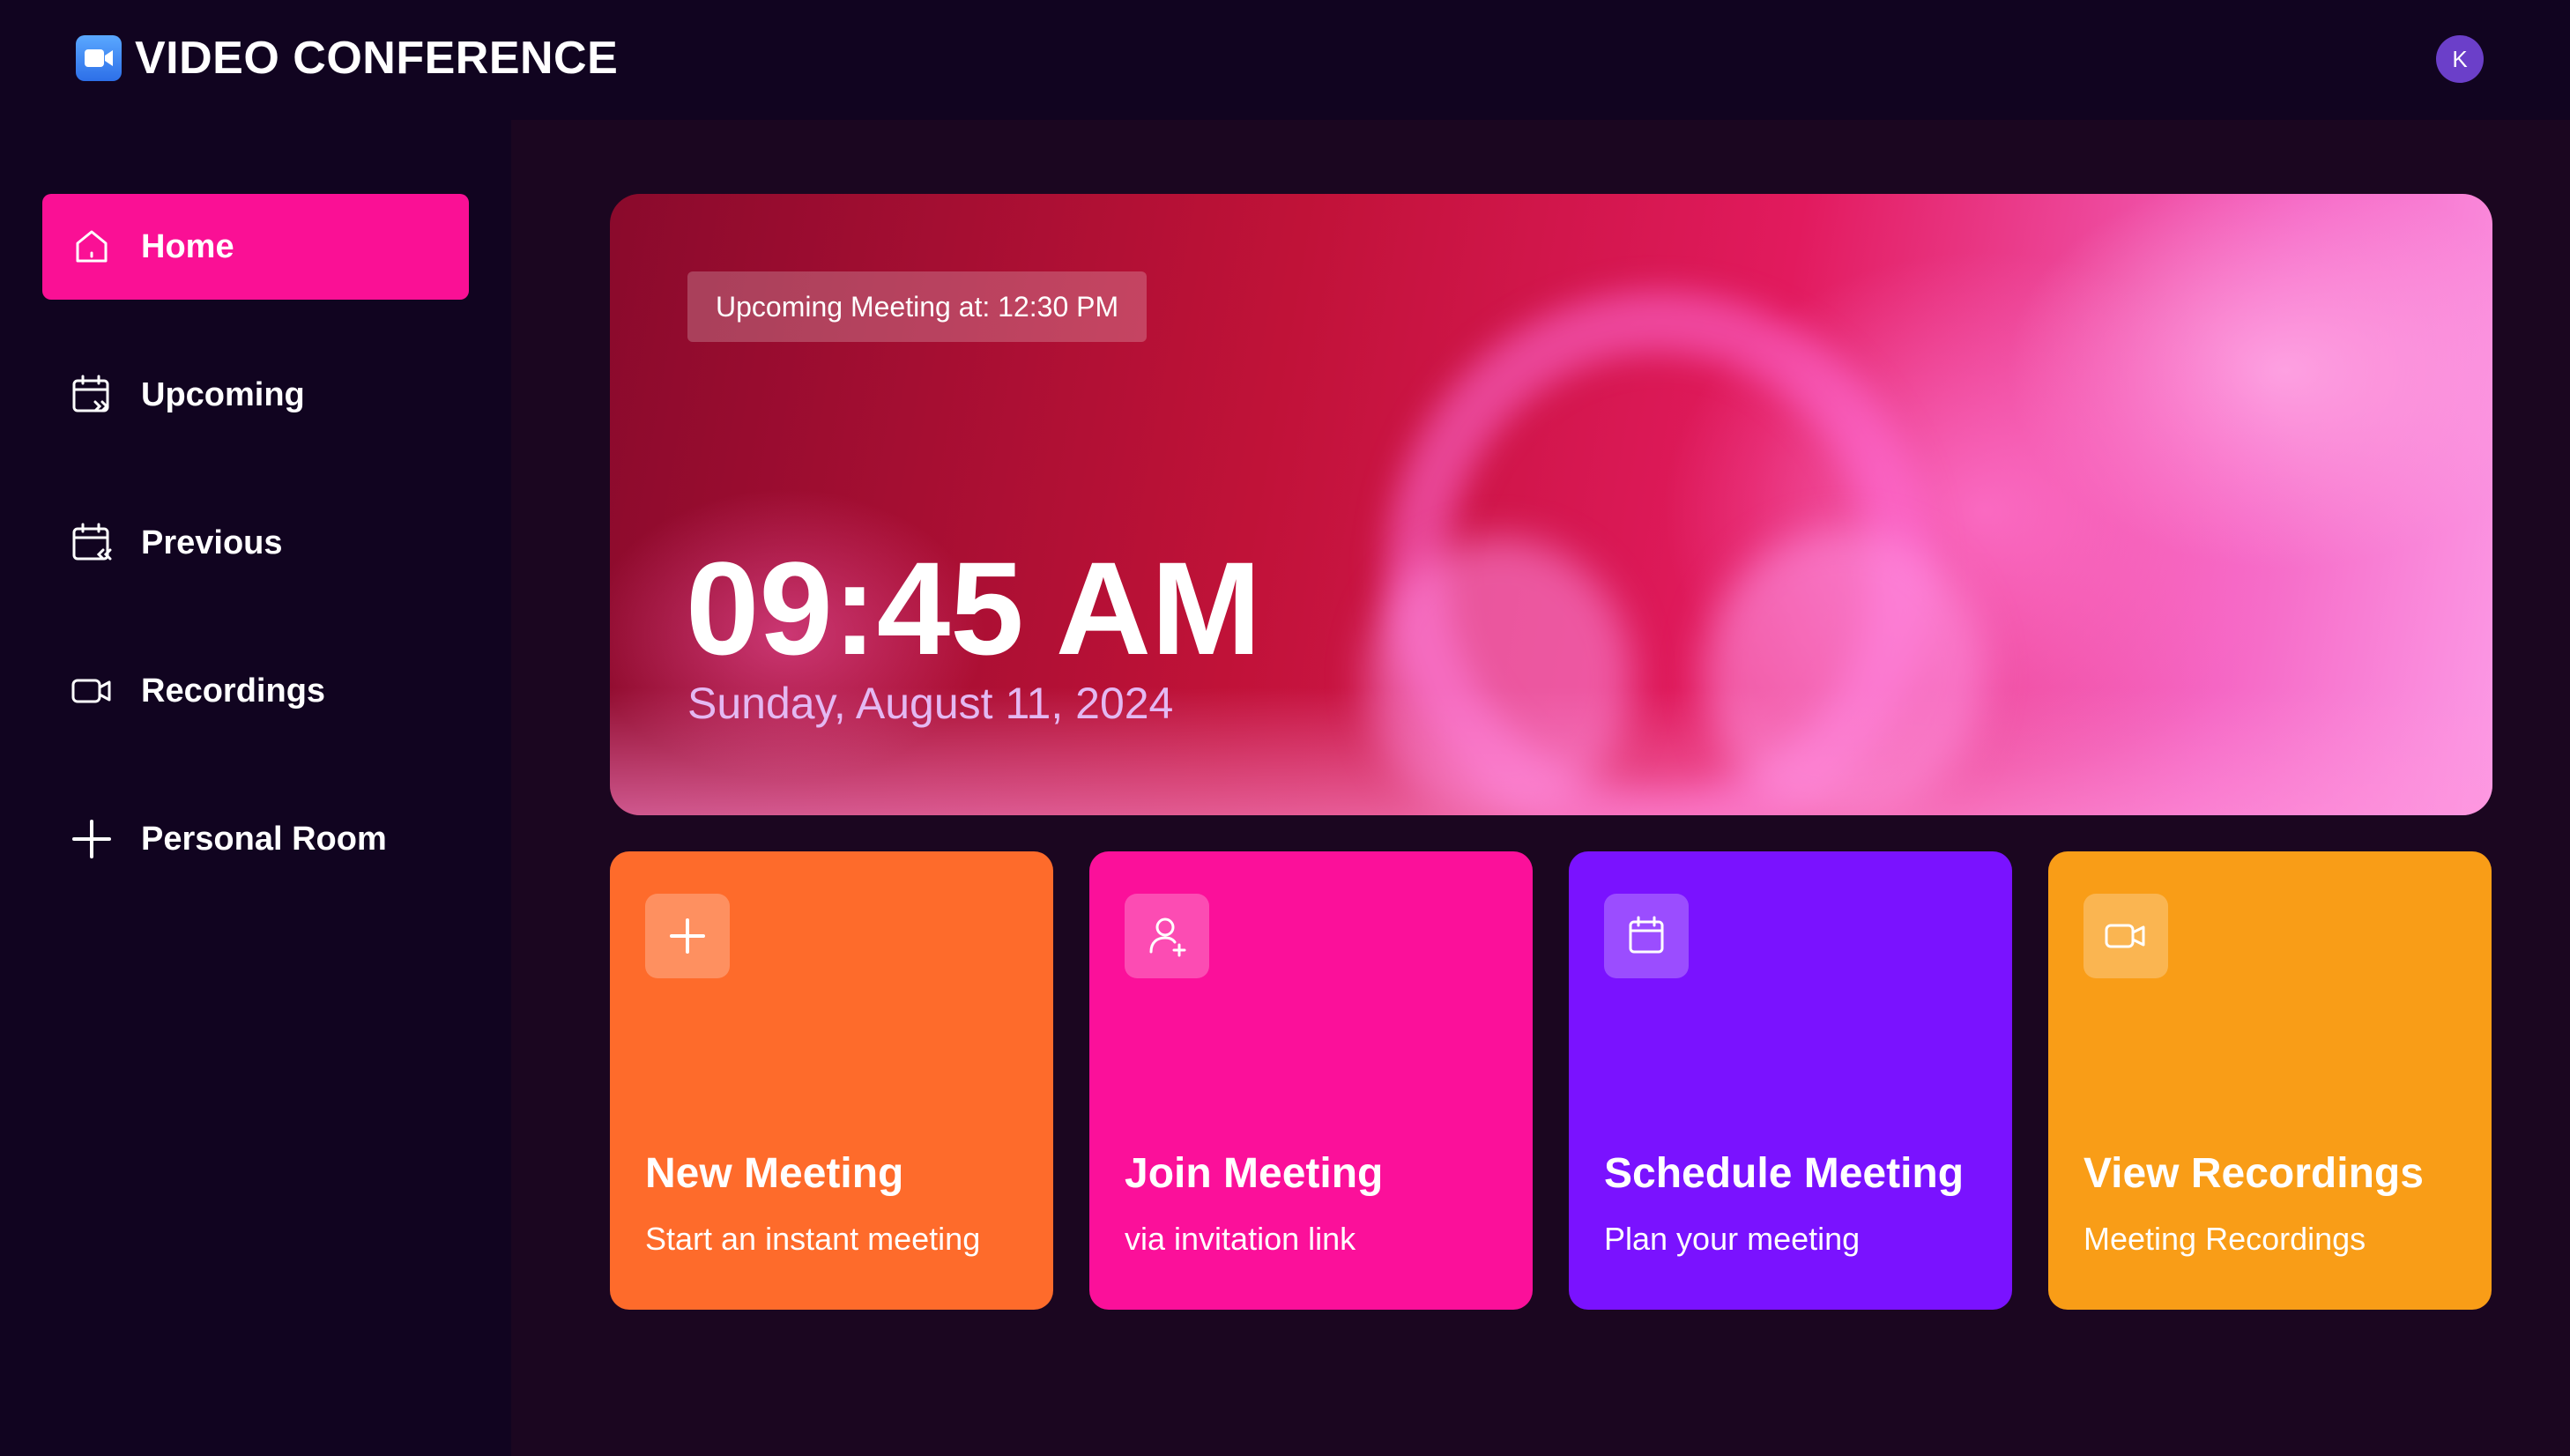 The width and height of the screenshot is (2570, 1456). What do you see at coordinates (1732, 1239) in the screenshot?
I see `card-subtitle: Plan your meeting` at bounding box center [1732, 1239].